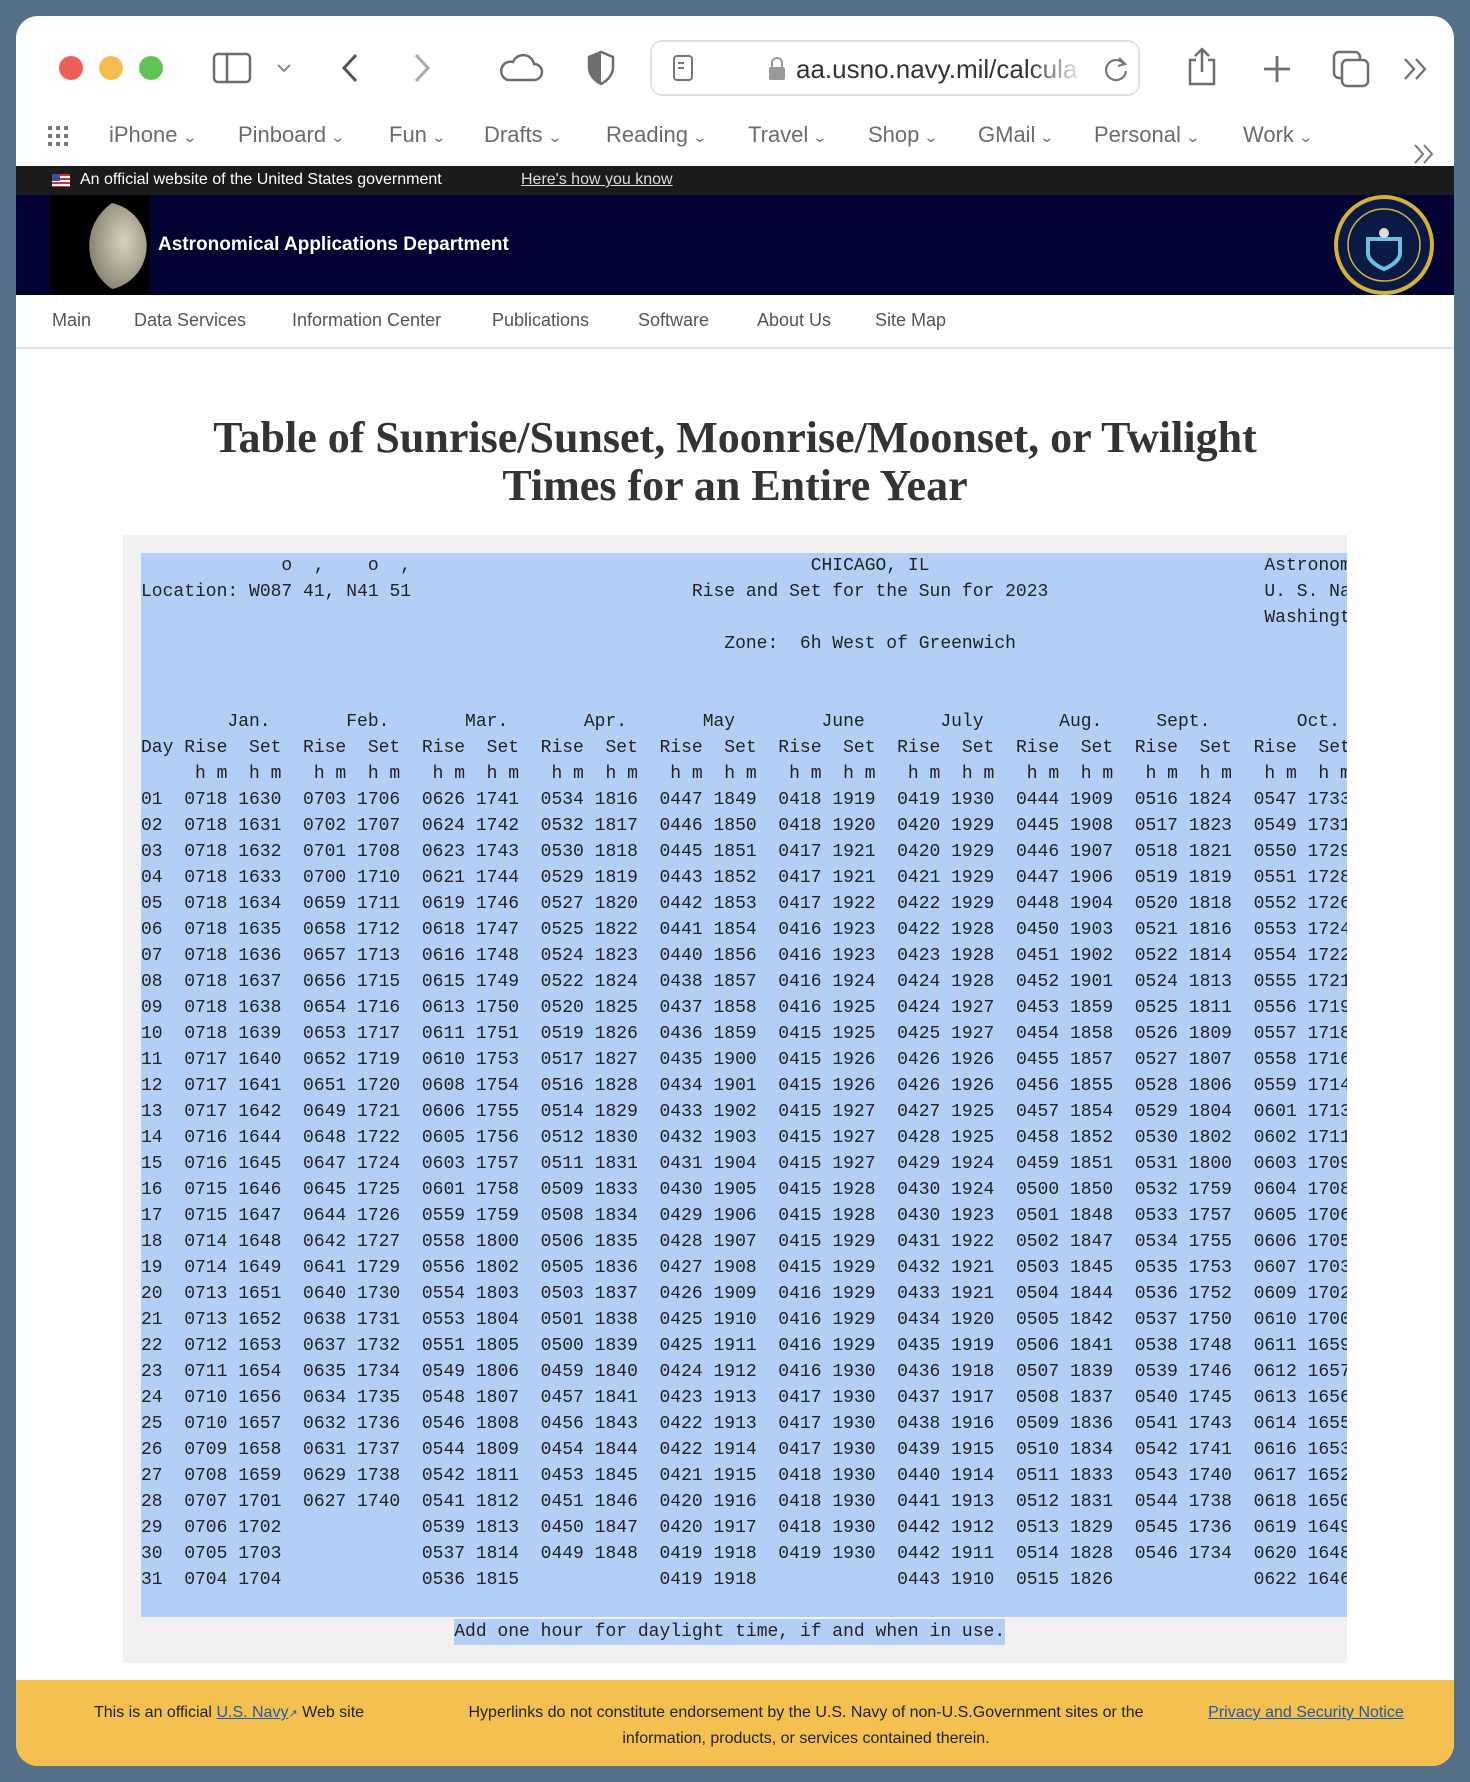 Image resolution: width=1470 pixels, height=1782 pixels. Describe the element at coordinates (1202, 66) in the screenshot. I see `share-icon` at that location.